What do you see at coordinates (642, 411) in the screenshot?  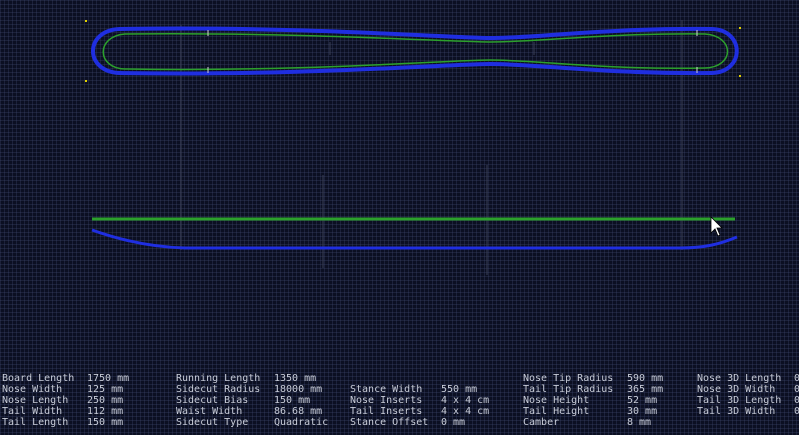 I see `param-value: 30 mm` at bounding box center [642, 411].